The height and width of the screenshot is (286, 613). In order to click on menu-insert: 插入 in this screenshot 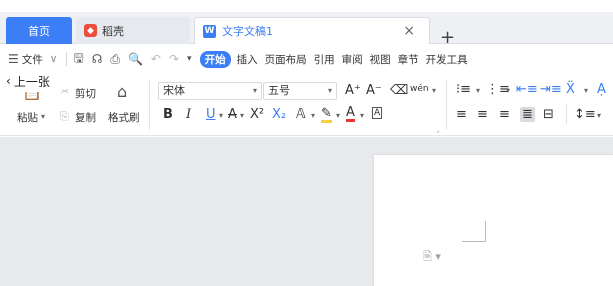, I will do `click(247, 59)`.